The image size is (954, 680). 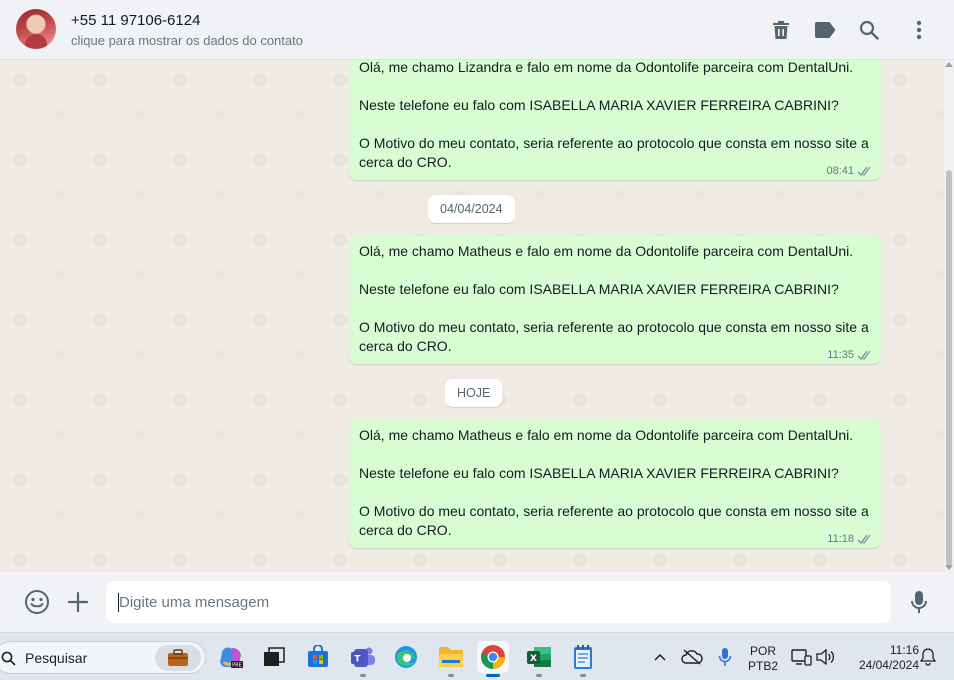 What do you see at coordinates (781, 30) in the screenshot?
I see `trash-icon` at bounding box center [781, 30].